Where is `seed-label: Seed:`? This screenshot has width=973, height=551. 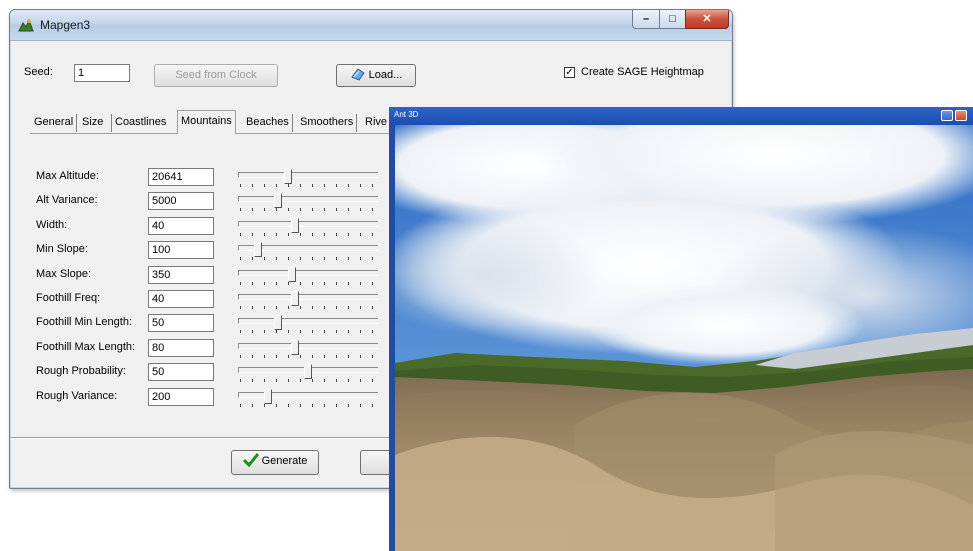 seed-label: Seed: is located at coordinates (38, 72).